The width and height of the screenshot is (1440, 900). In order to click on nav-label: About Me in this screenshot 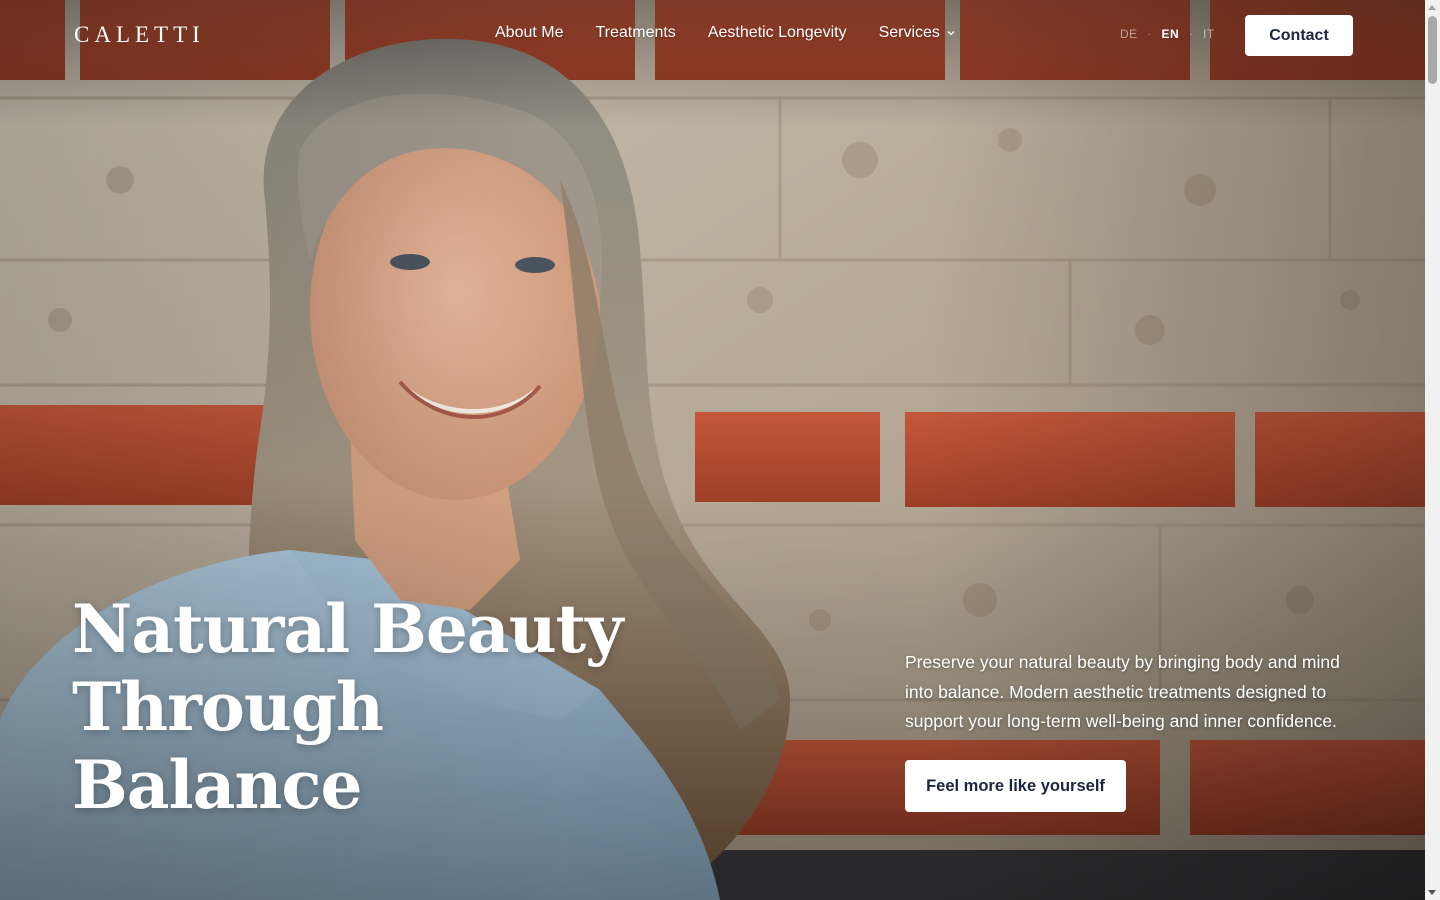, I will do `click(529, 32)`.